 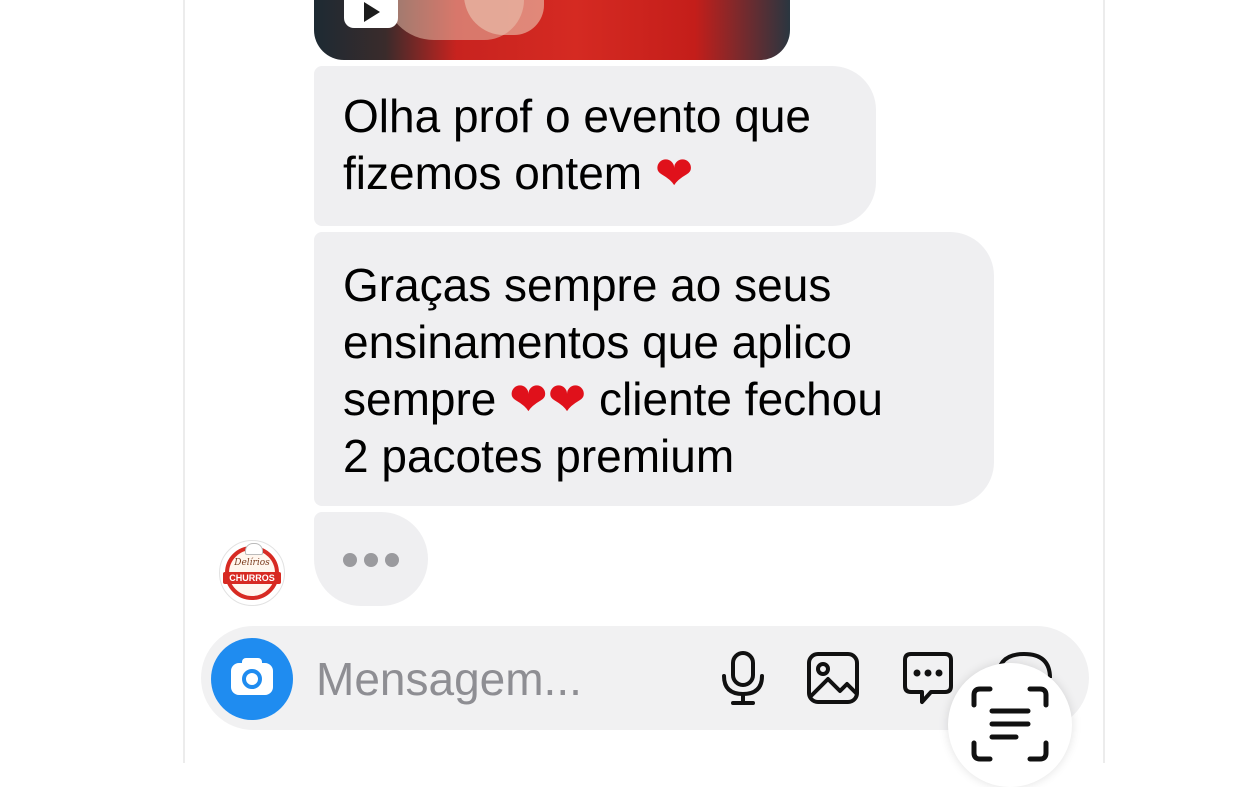 What do you see at coordinates (499, 173) in the screenshot?
I see `message-line: fizemos ontem` at bounding box center [499, 173].